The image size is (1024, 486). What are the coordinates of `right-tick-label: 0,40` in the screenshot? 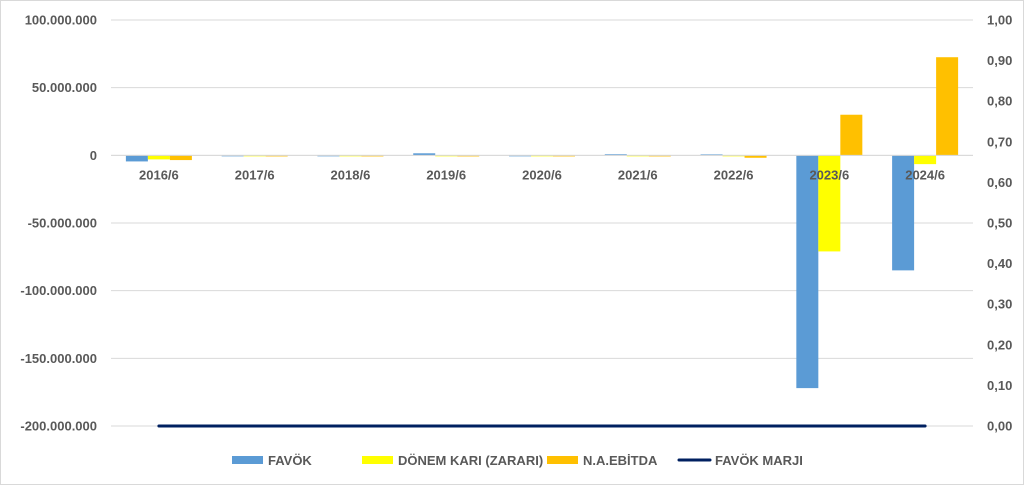 It's located at (999, 263).